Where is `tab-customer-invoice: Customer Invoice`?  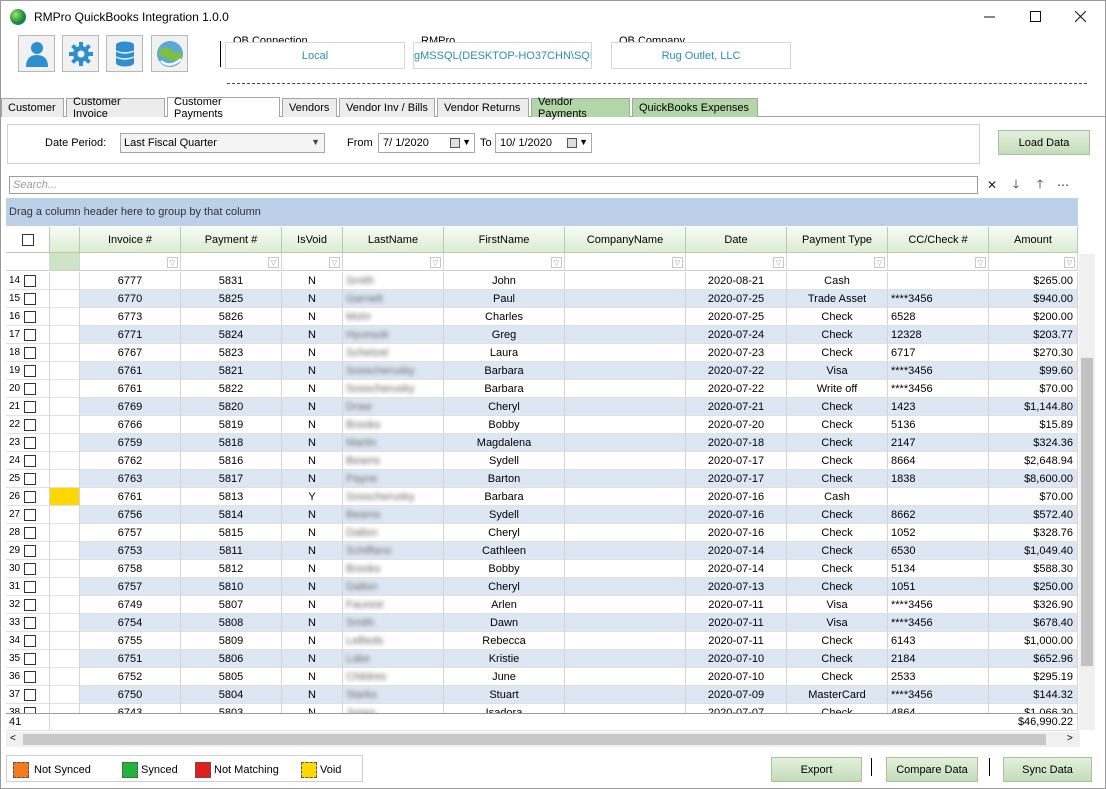
tab-customer-invoice: Customer Invoice is located at coordinates (115, 108).